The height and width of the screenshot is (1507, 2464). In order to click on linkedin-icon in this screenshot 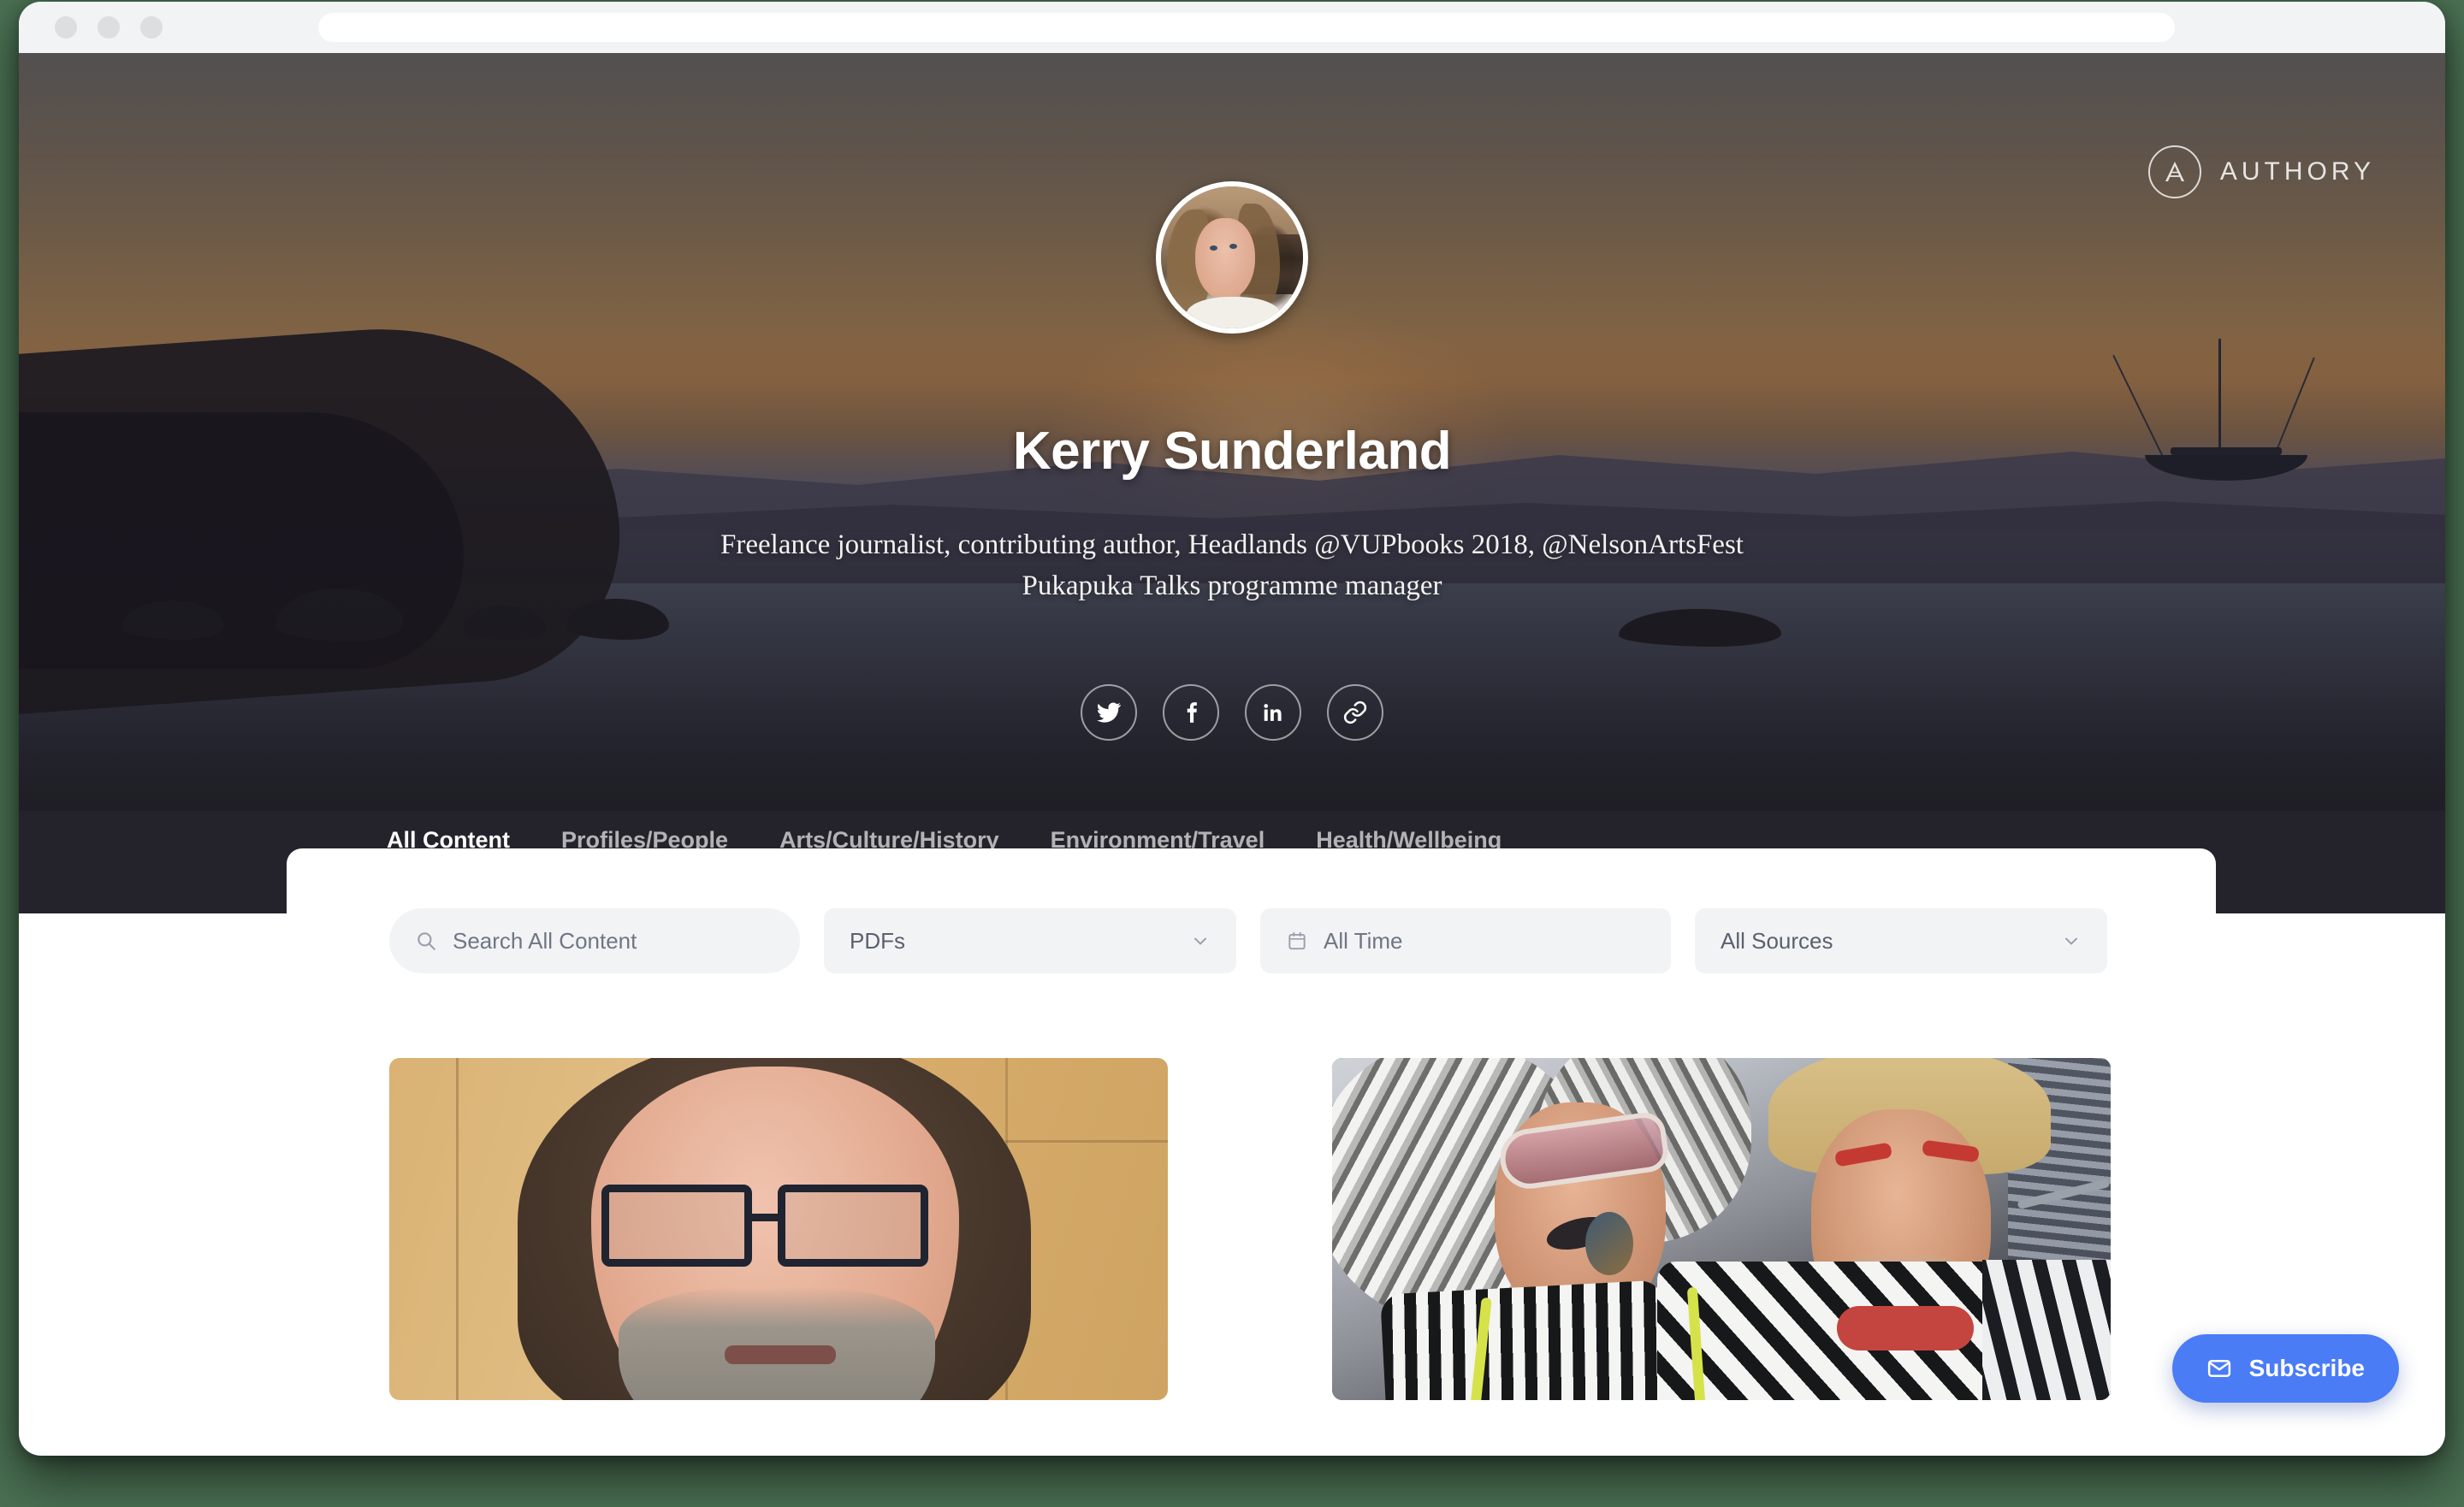, I will do `click(1273, 712)`.